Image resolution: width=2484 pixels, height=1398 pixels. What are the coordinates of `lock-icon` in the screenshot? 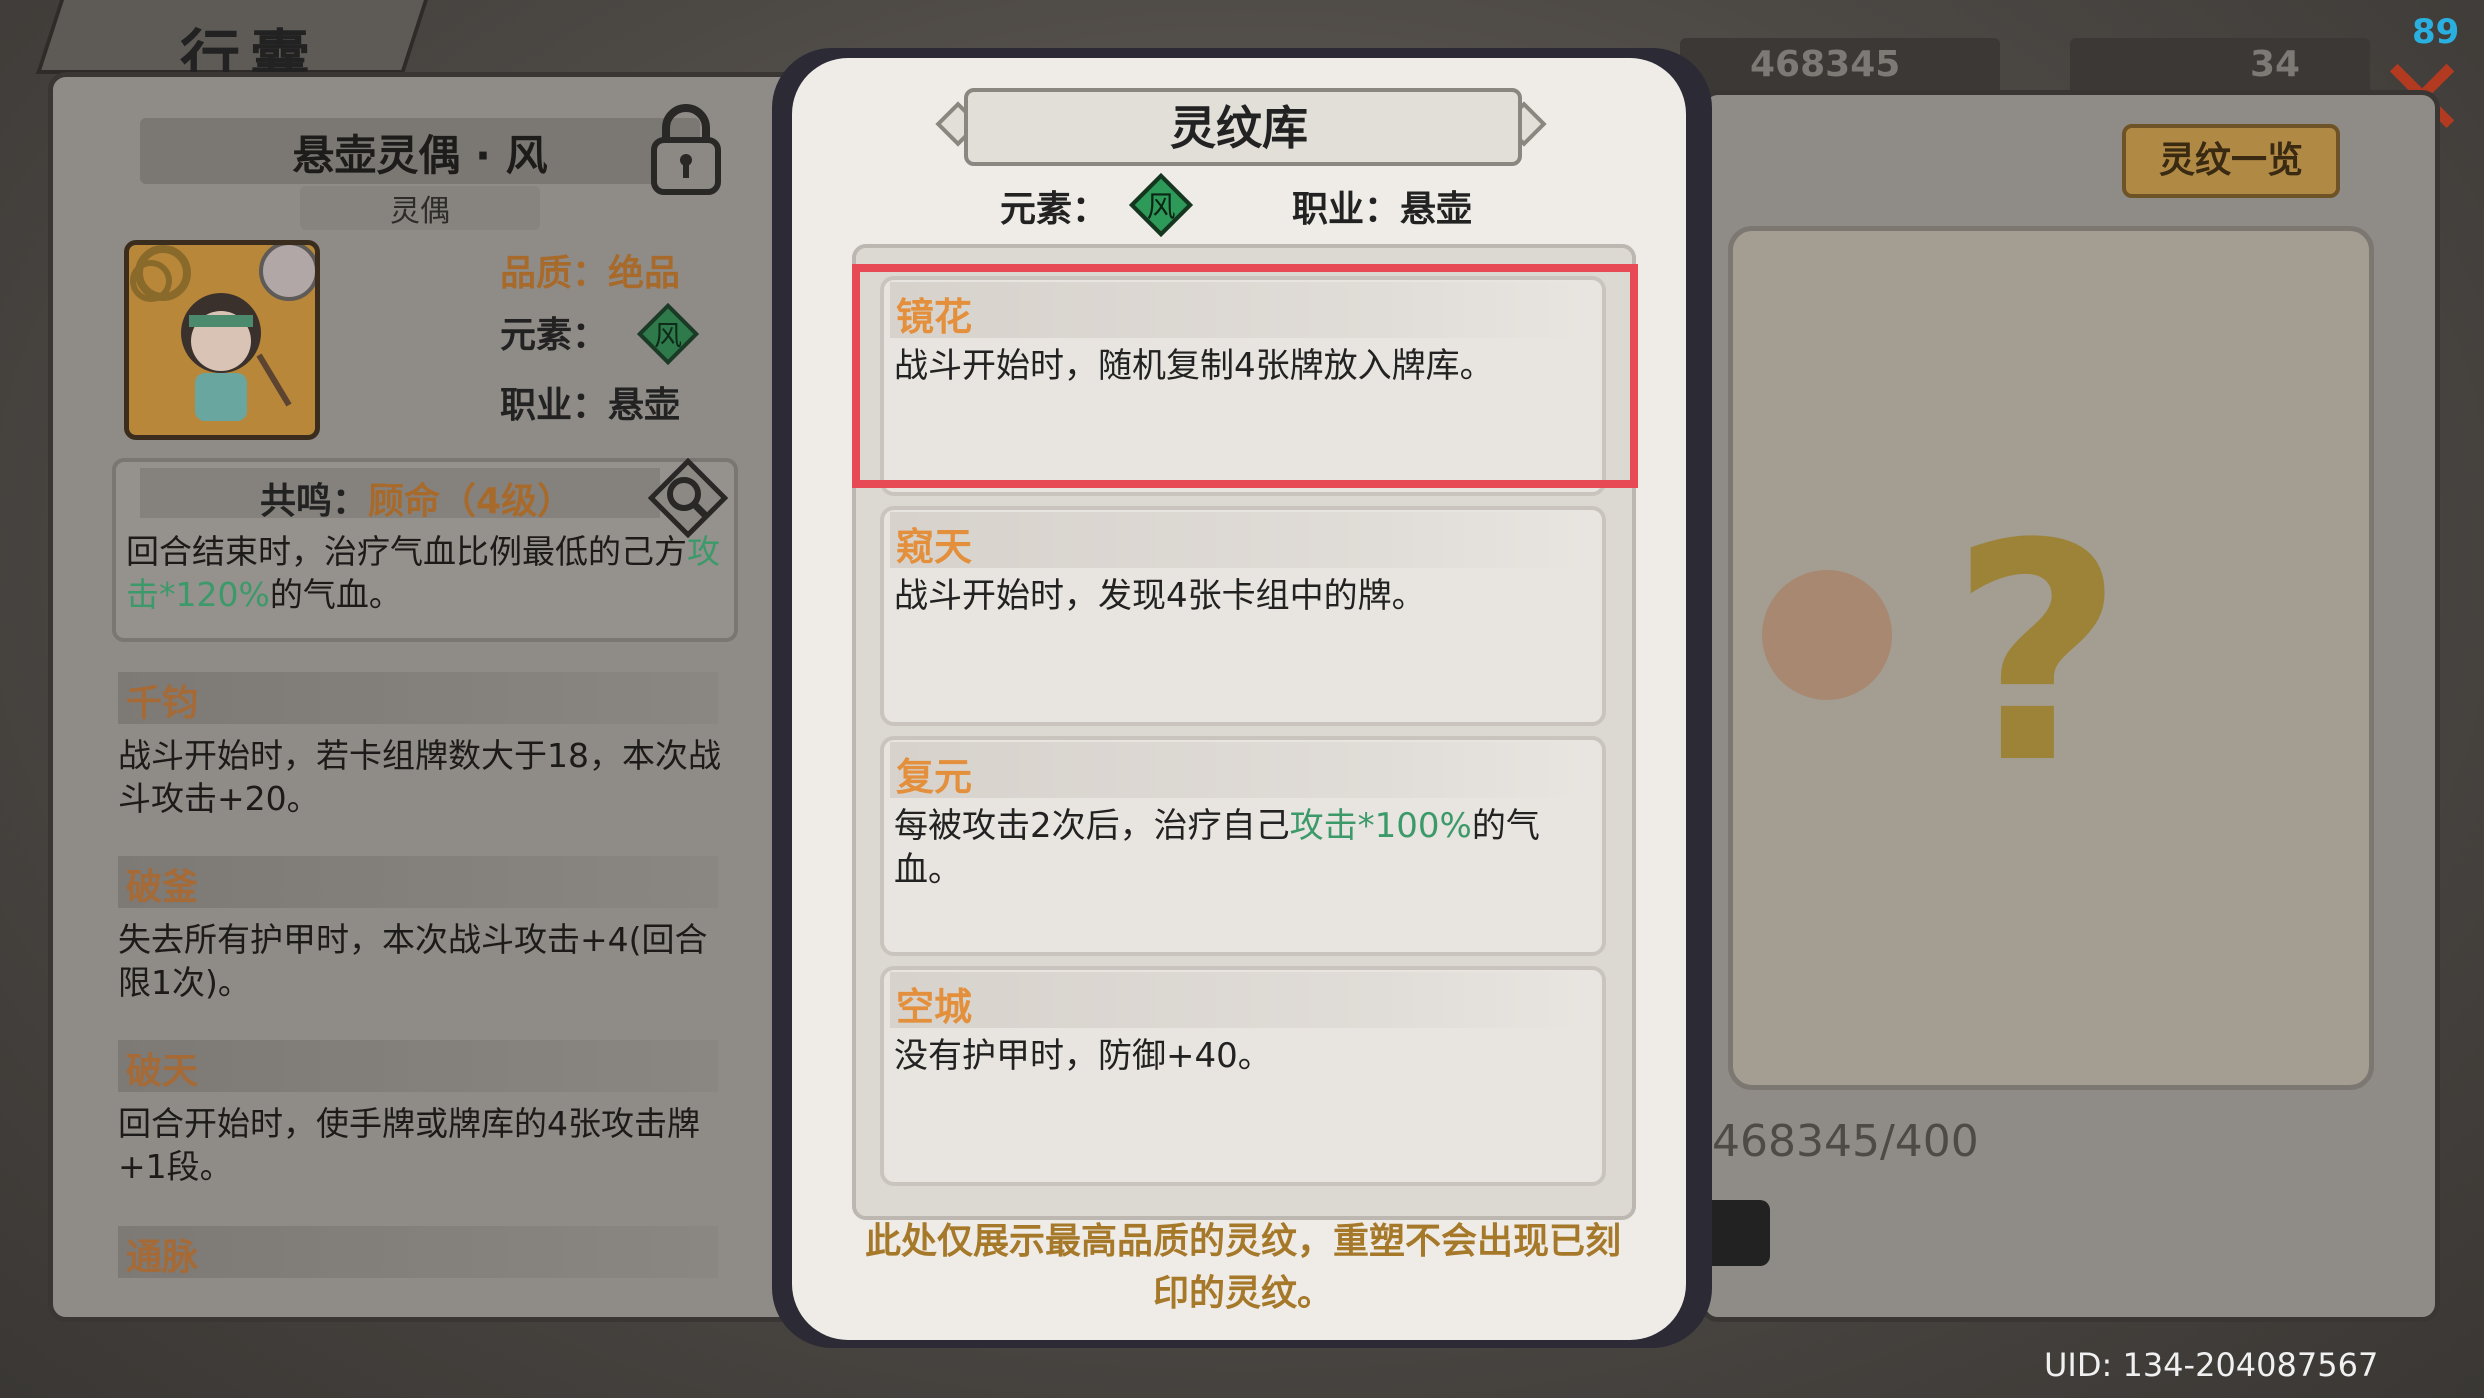 It's located at (686, 148).